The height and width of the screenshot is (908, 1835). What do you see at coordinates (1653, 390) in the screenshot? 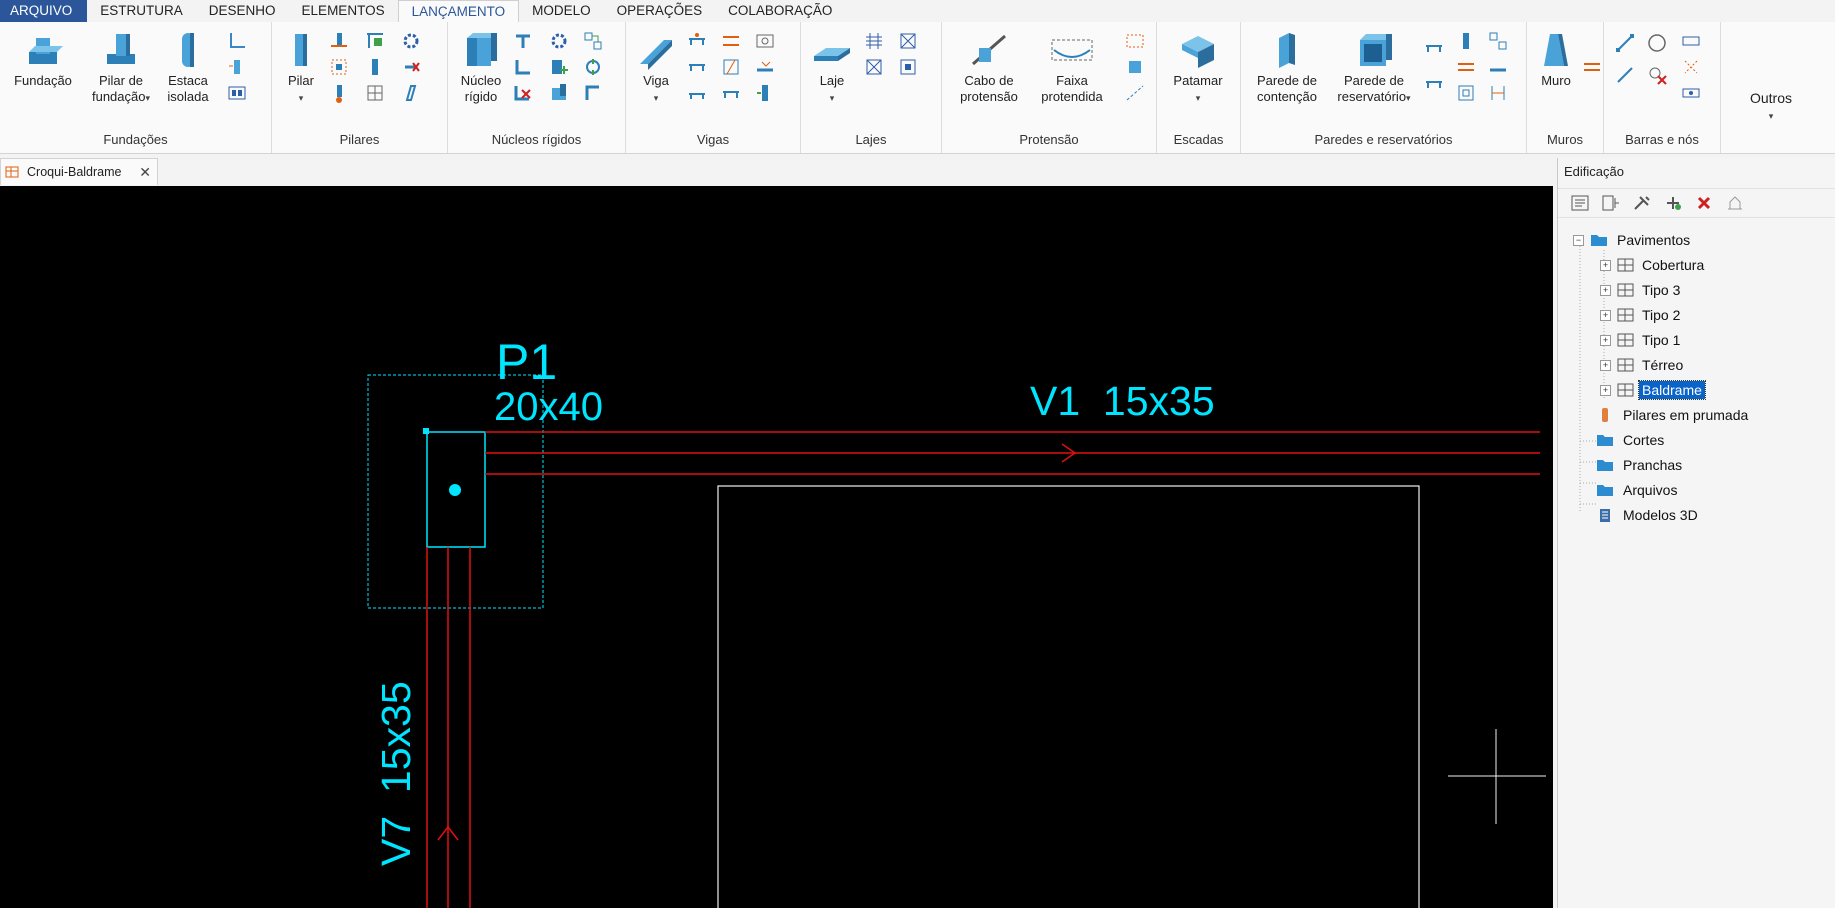
I see `tree-node-floor-selected: + Baldrame` at bounding box center [1653, 390].